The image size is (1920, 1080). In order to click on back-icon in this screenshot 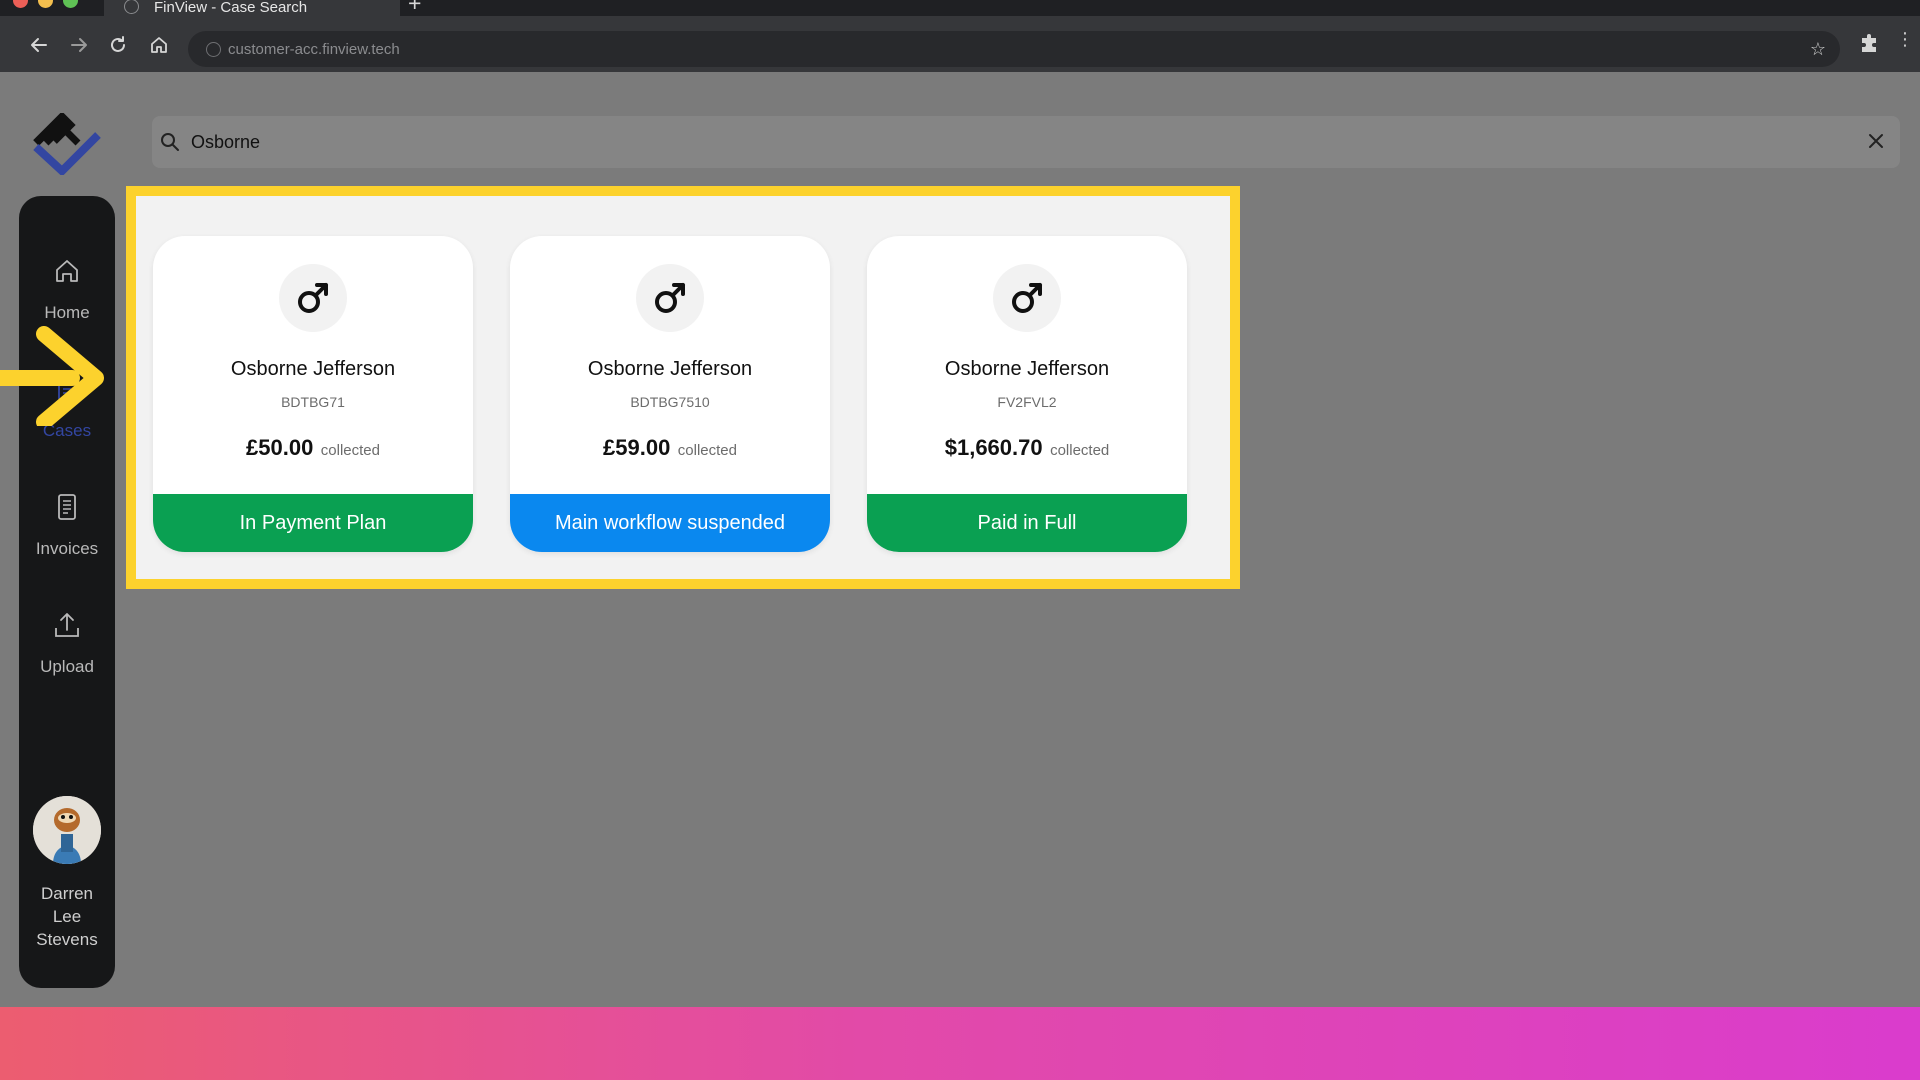, I will do `click(39, 45)`.